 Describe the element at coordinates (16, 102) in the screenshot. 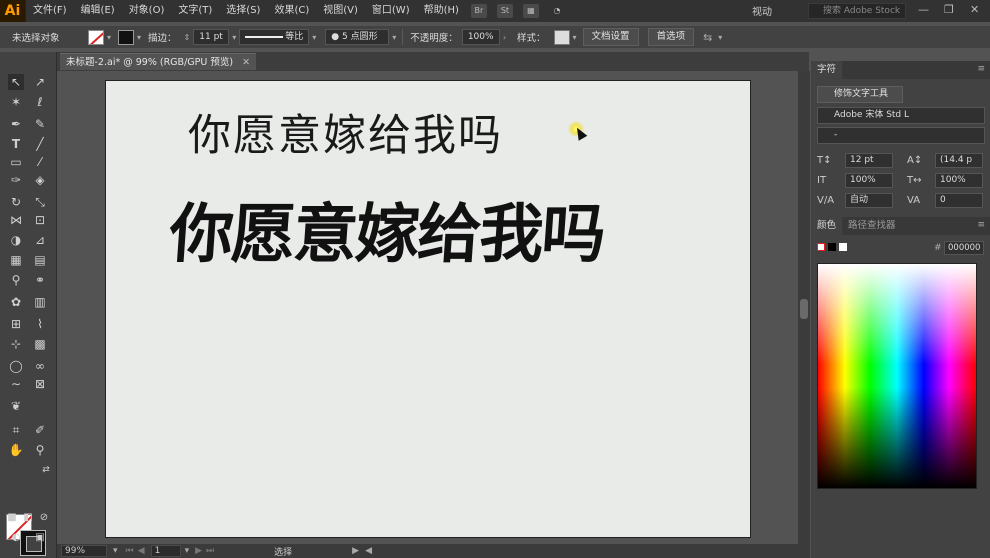

I see `magic-wand-icon: ✶` at that location.